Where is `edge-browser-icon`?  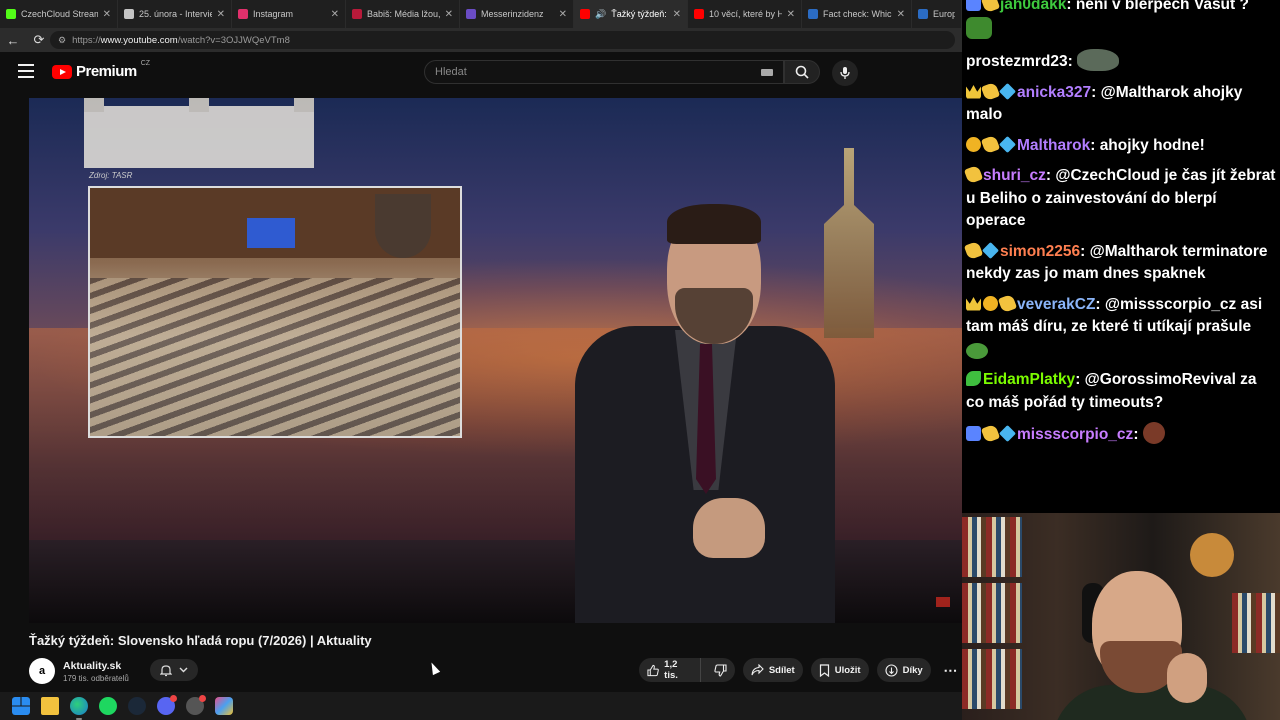 edge-browser-icon is located at coordinates (79, 708).